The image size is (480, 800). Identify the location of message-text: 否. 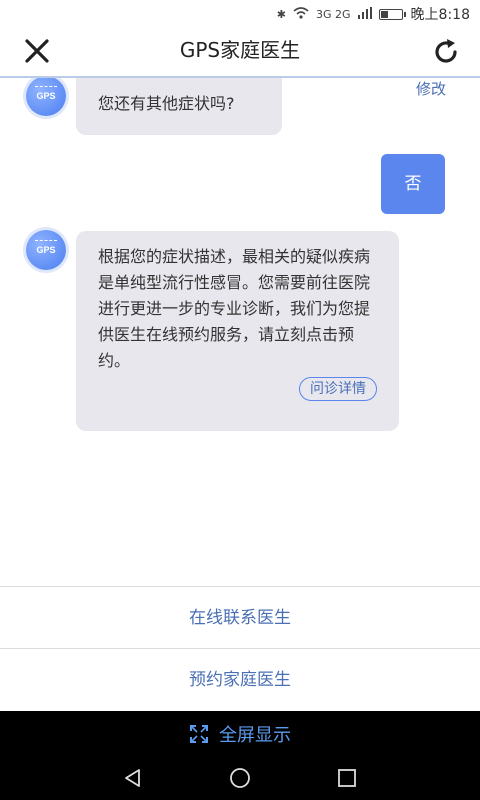
(413, 184).